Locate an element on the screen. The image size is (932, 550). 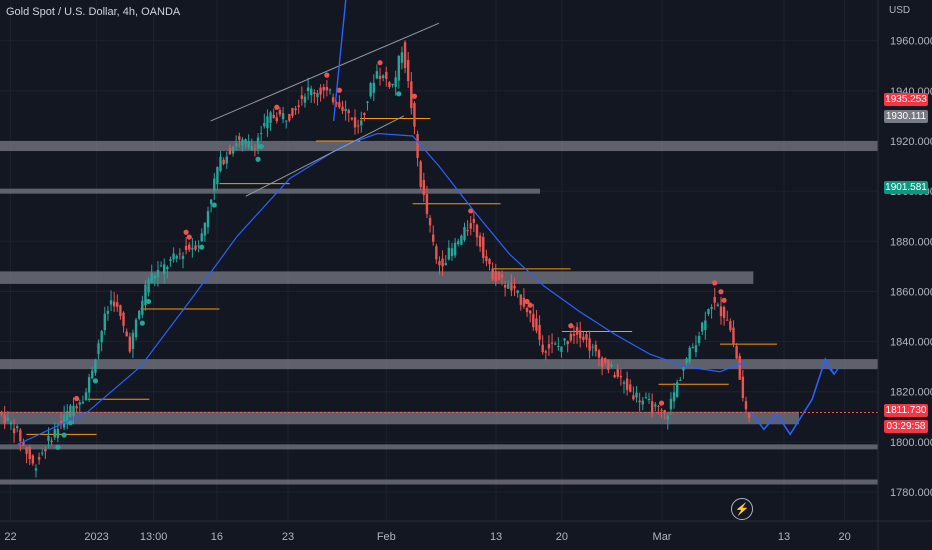
bar-countdown: 03:29:58 is located at coordinates (906, 426).